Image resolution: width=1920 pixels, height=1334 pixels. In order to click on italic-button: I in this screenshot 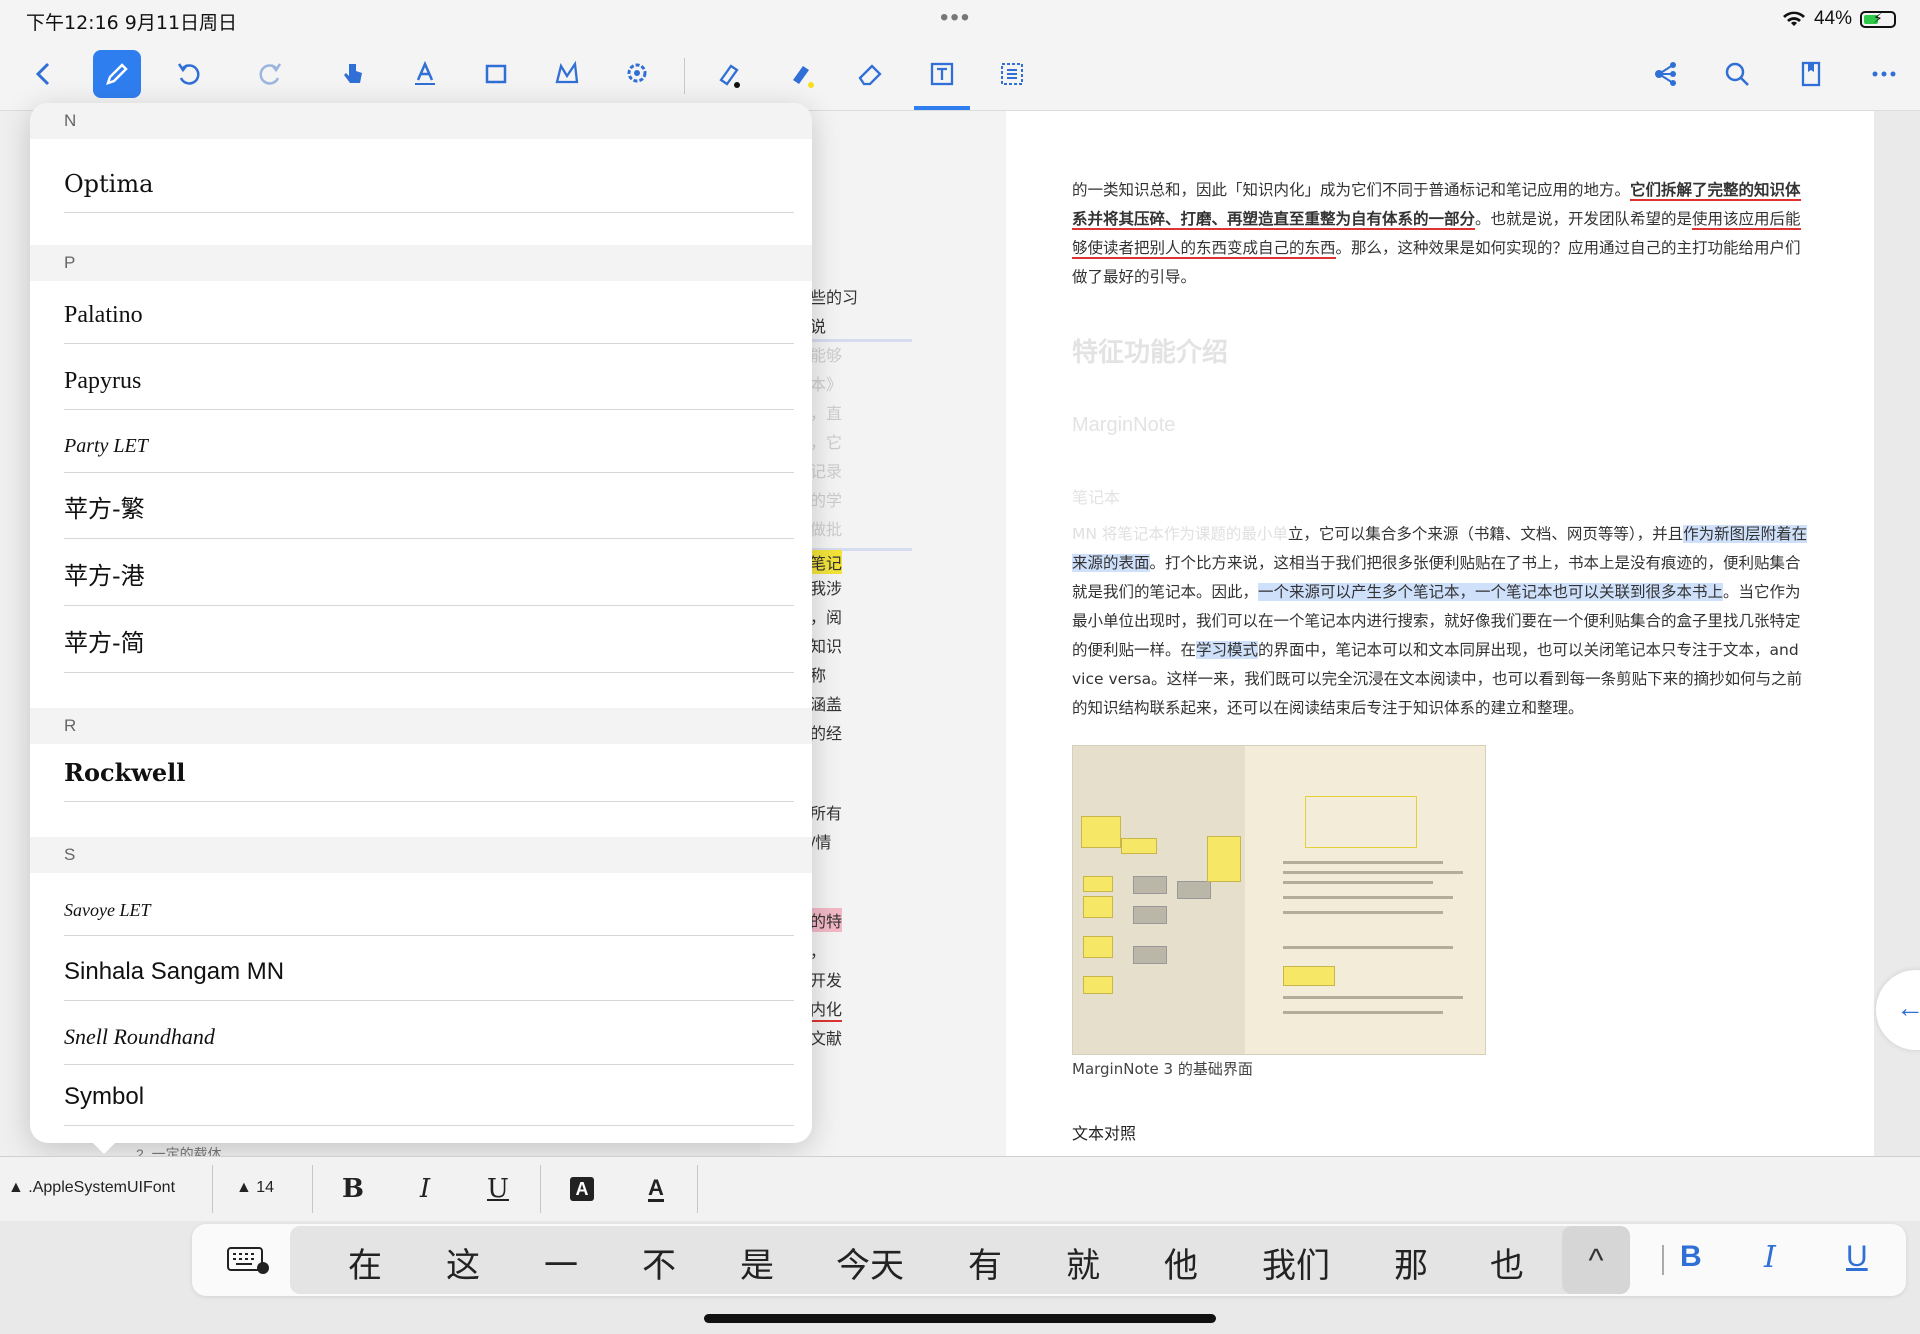, I will do `click(425, 1189)`.